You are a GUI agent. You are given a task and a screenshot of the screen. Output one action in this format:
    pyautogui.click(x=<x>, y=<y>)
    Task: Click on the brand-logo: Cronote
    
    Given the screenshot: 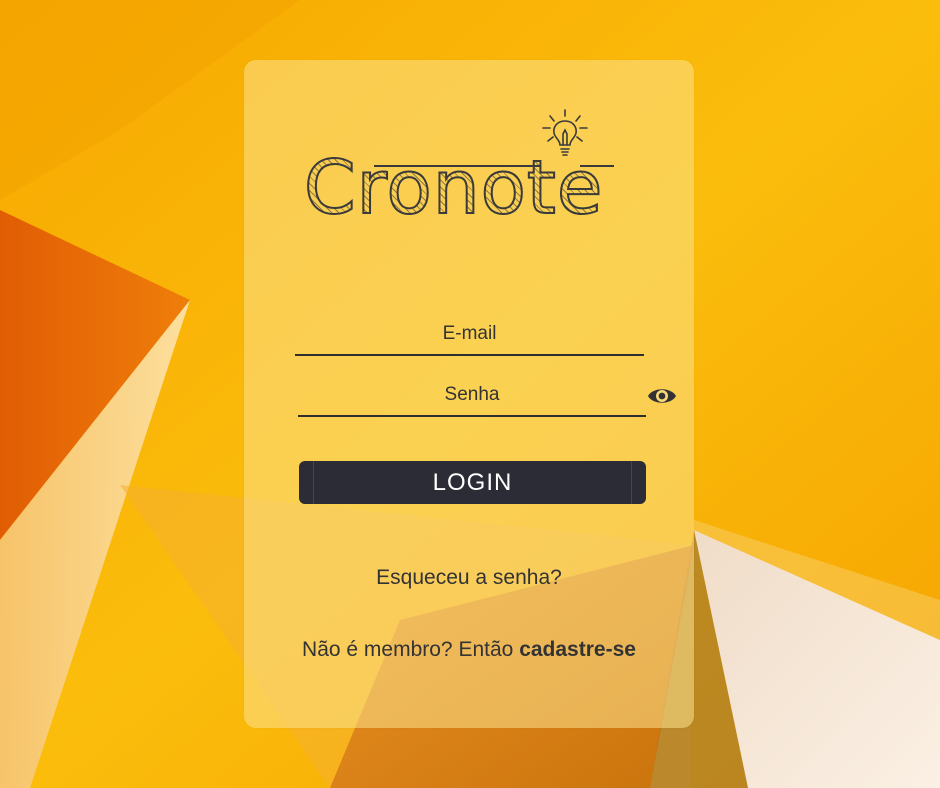 What is the action you would take?
    pyautogui.click(x=468, y=168)
    